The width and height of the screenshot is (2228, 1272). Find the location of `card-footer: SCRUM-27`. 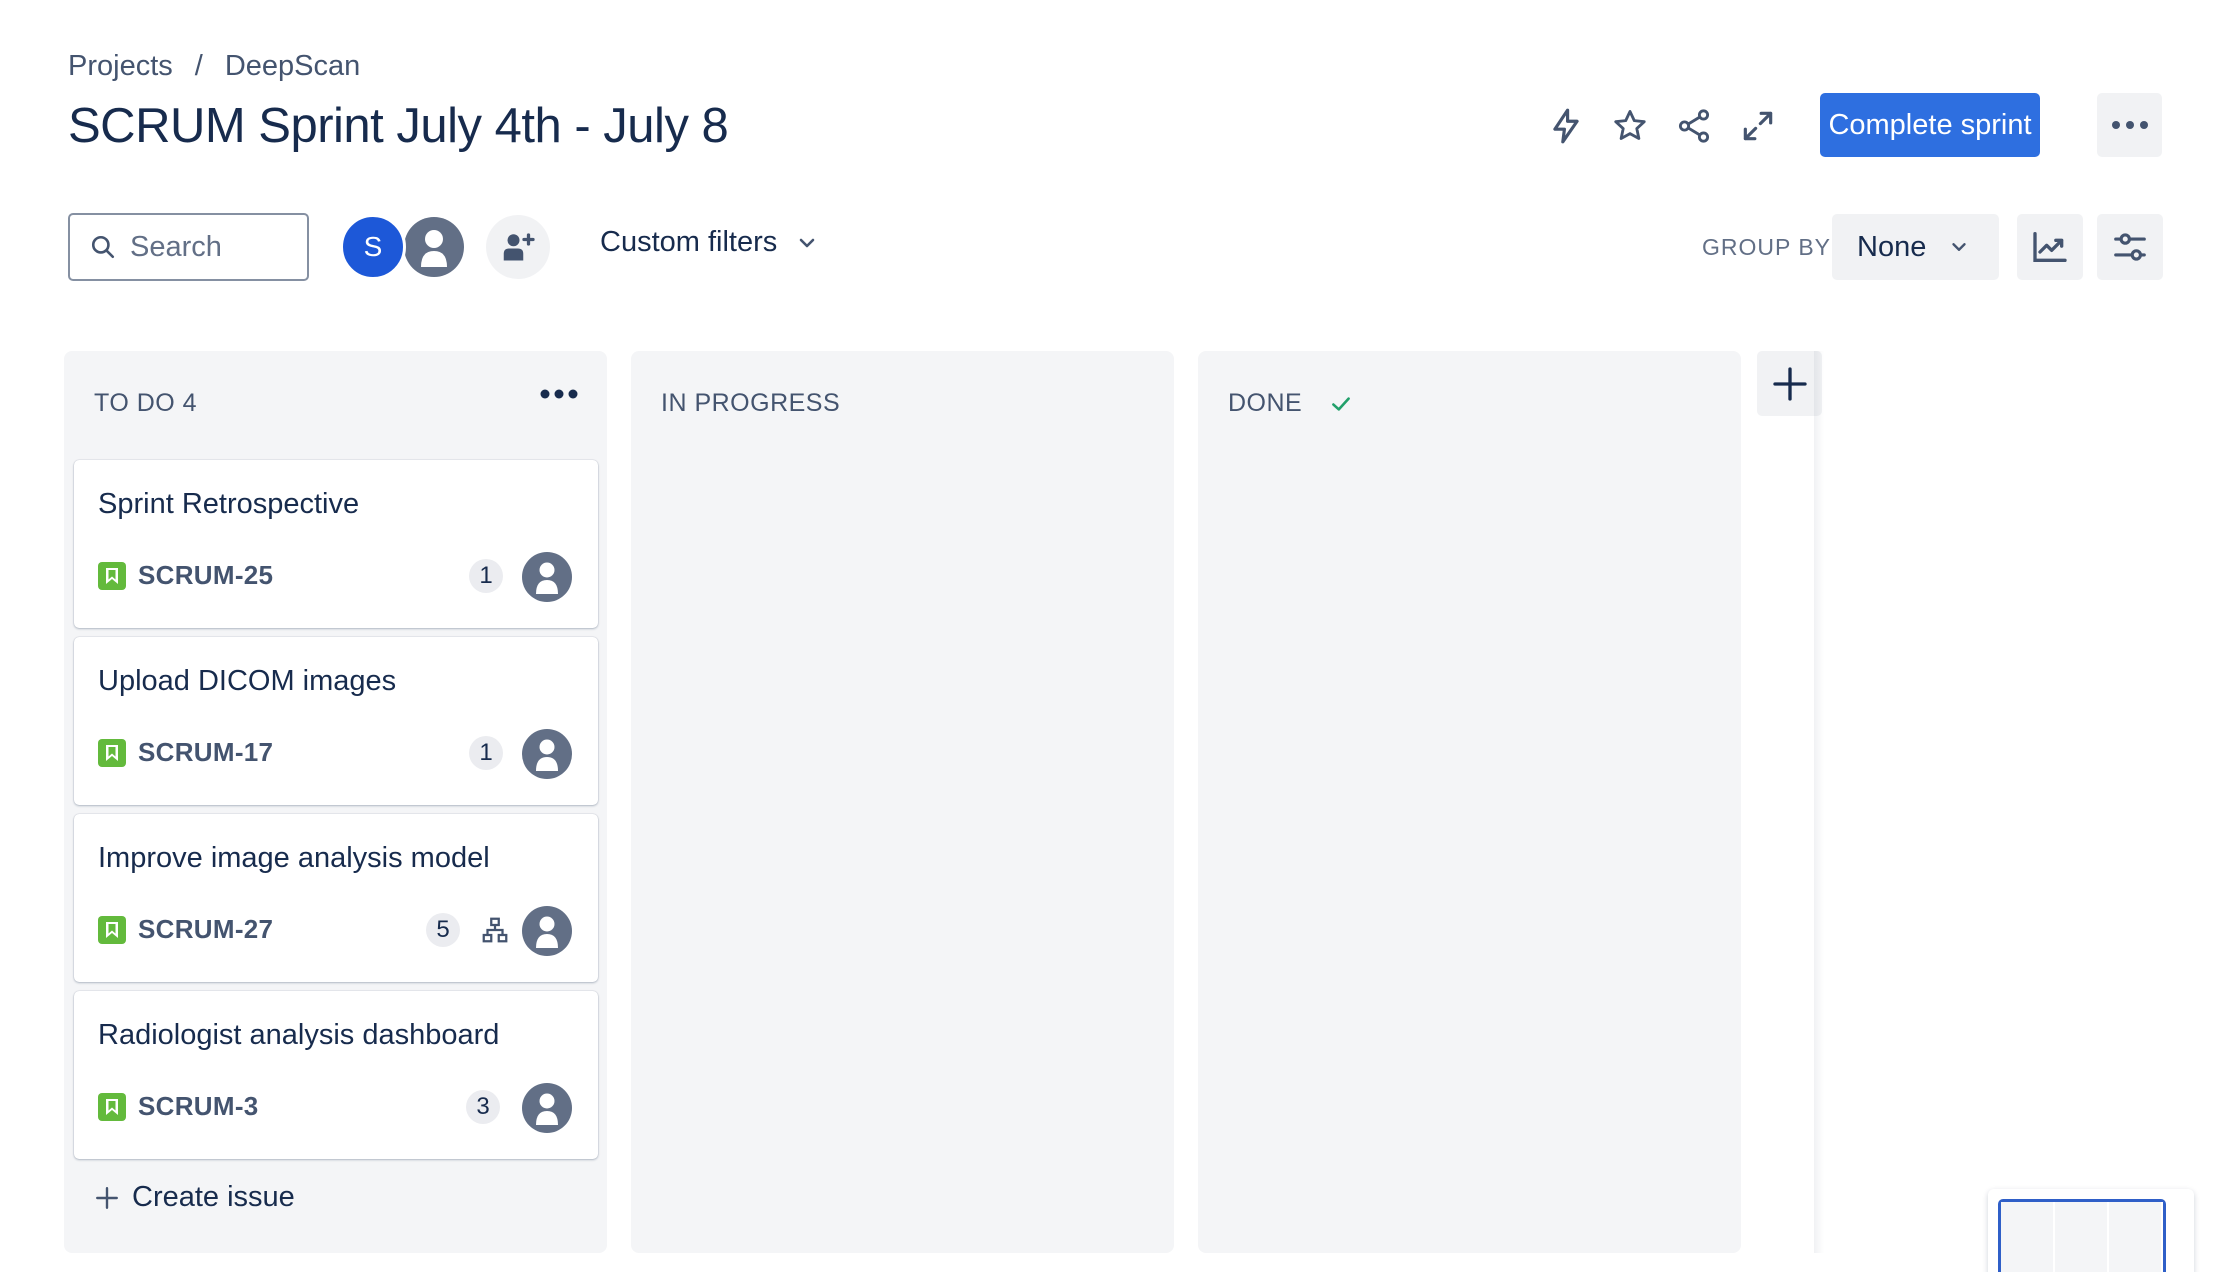

card-footer: SCRUM-27 is located at coordinates (185, 929).